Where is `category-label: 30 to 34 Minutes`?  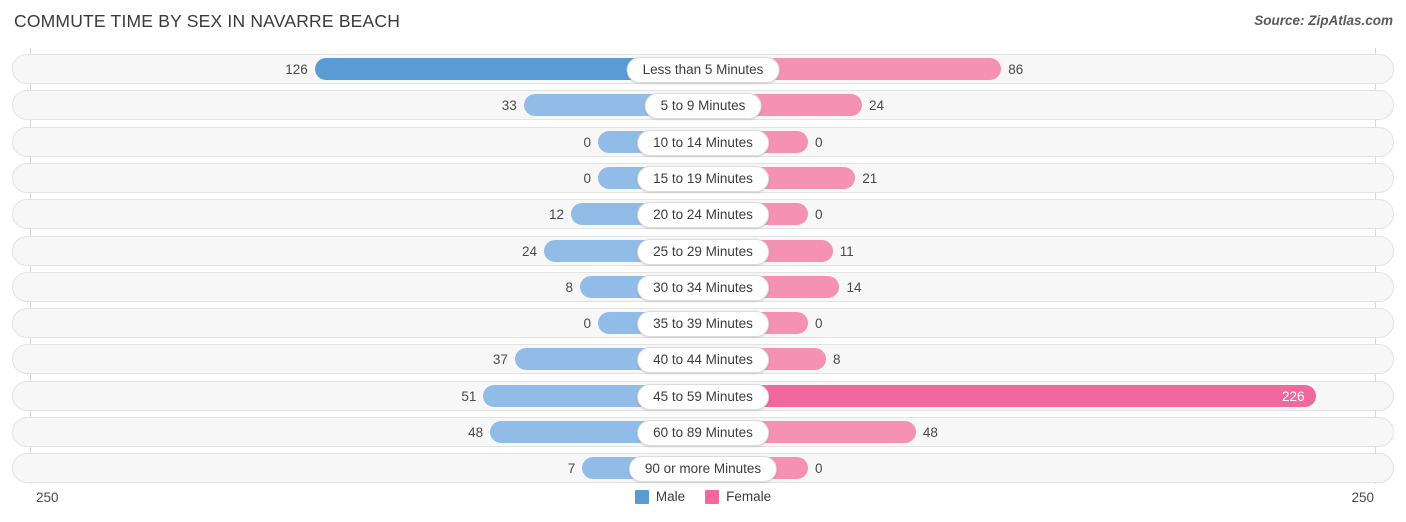
category-label: 30 to 34 Minutes is located at coordinates (703, 287).